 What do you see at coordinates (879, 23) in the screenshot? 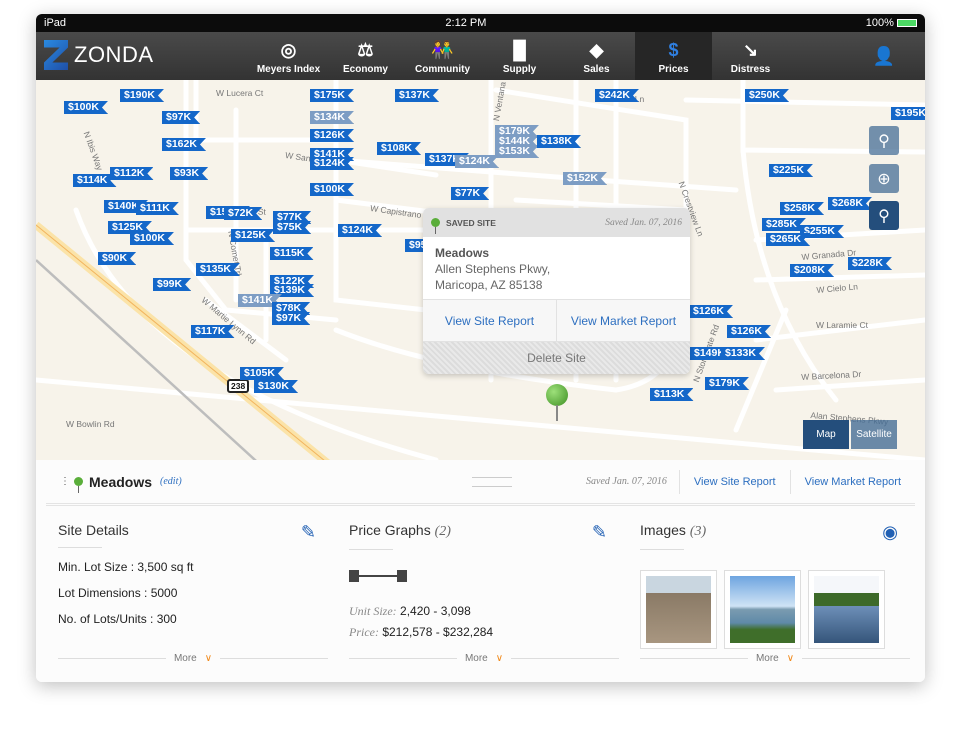
I see `battery-percent: 100%` at bounding box center [879, 23].